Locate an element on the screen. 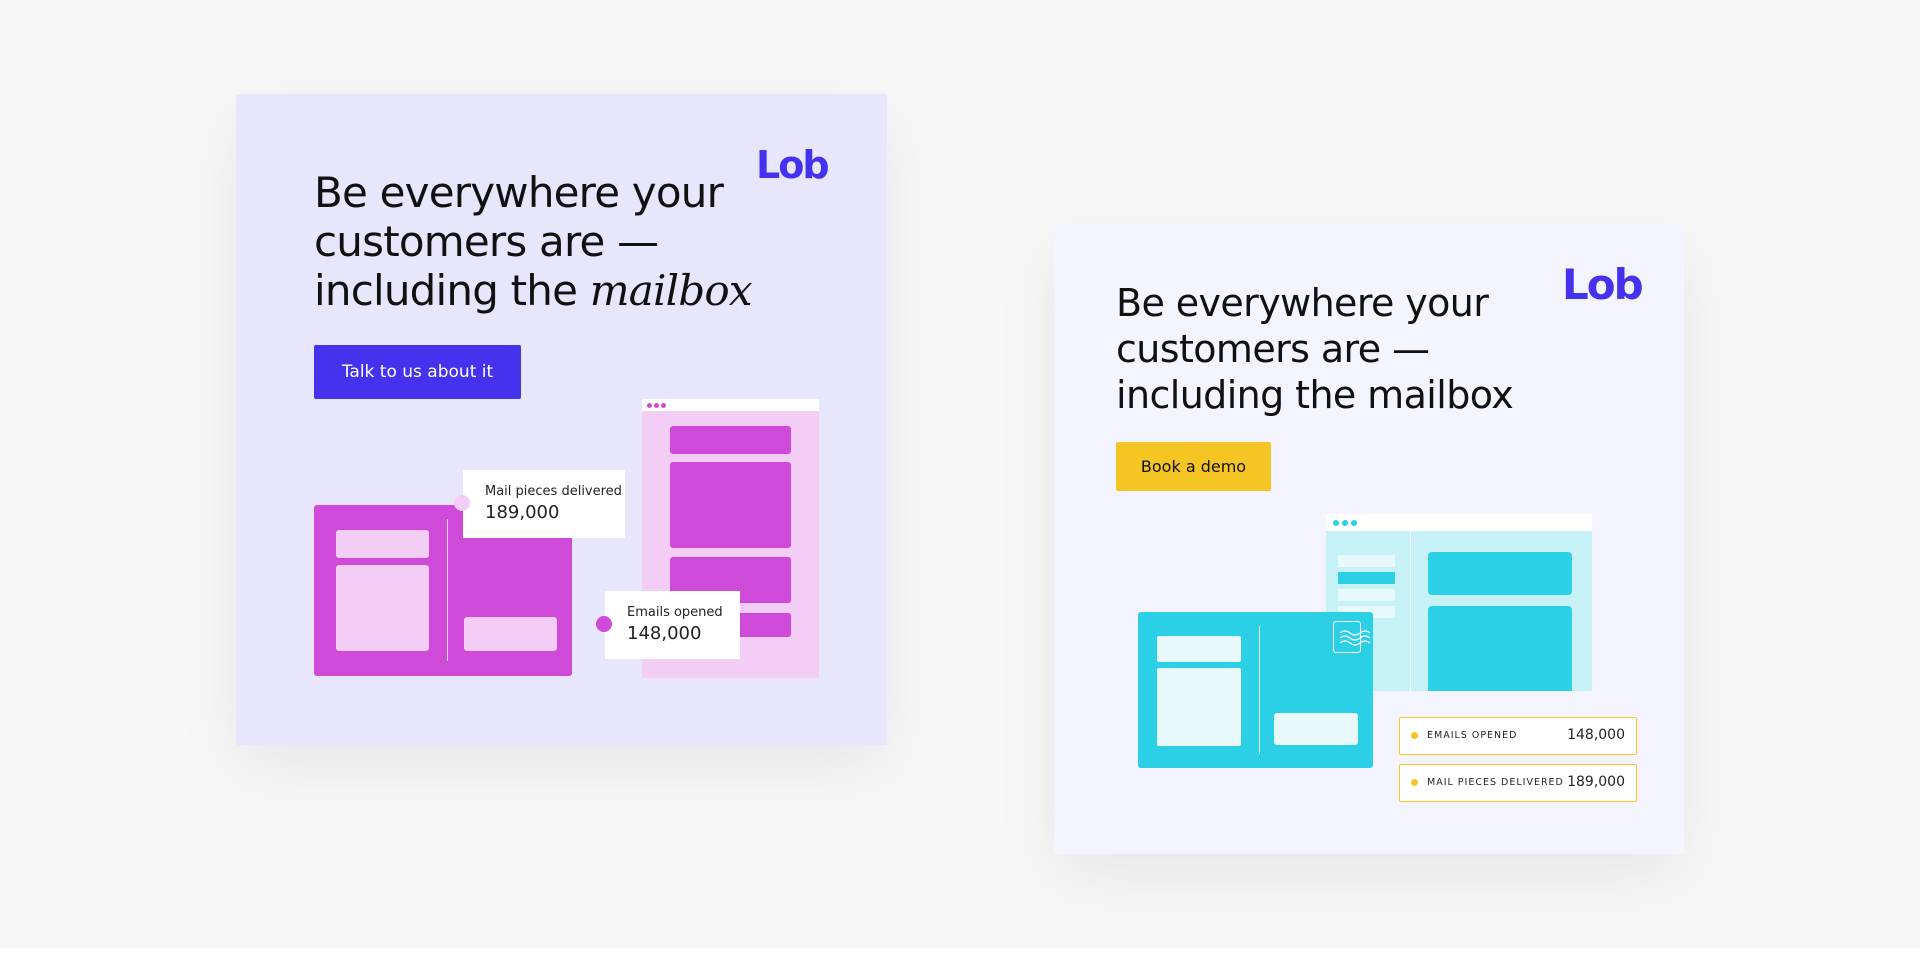 This screenshot has height=967, width=1920. postmark-waves-icon is located at coordinates (1355, 638).